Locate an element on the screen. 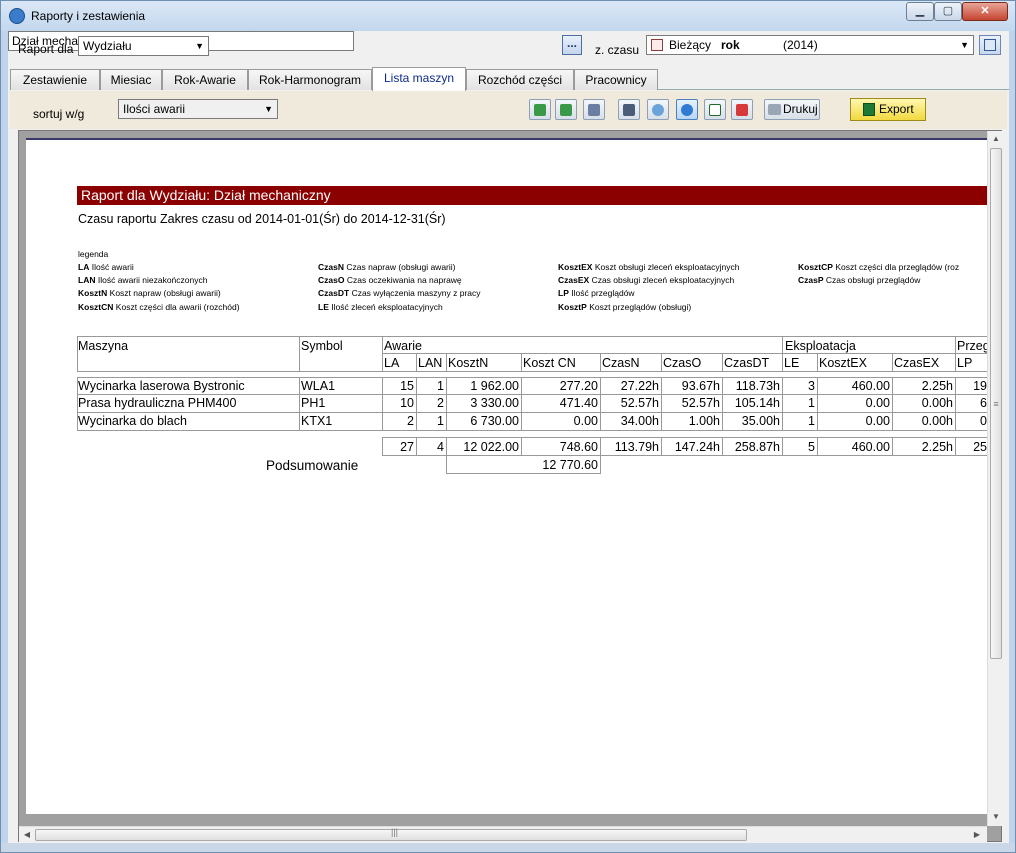 Image resolution: width=1016 pixels, height=853 pixels. tab-pracownicy: Pracownicy is located at coordinates (616, 79).